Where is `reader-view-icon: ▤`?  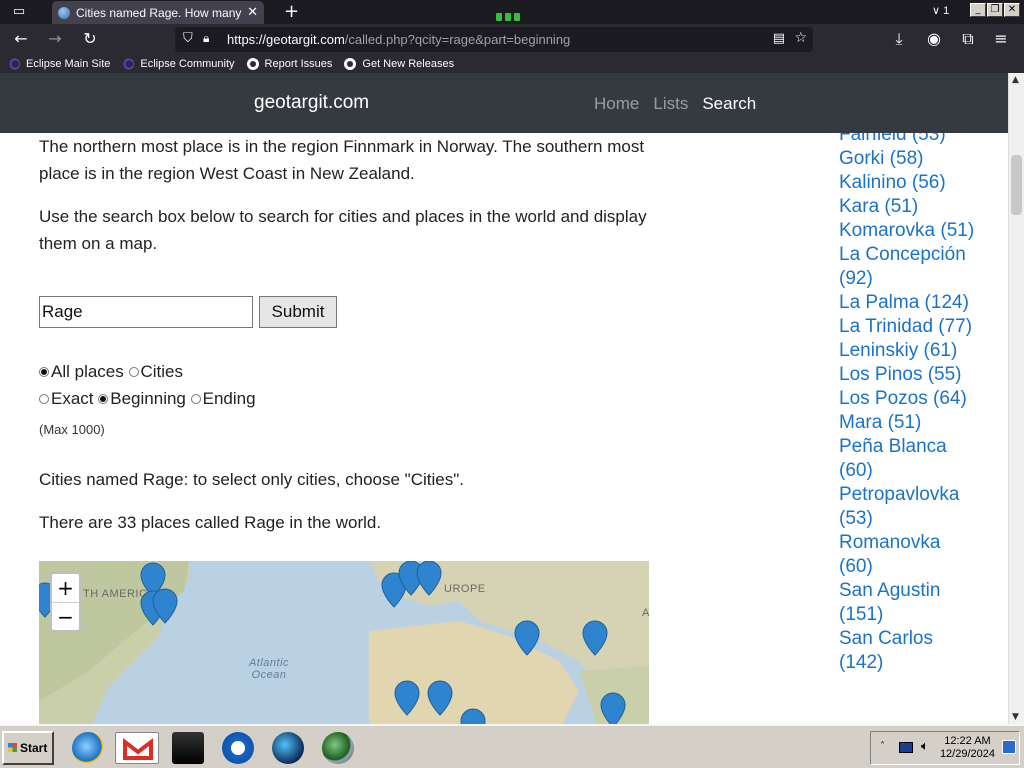 reader-view-icon: ▤ is located at coordinates (779, 38).